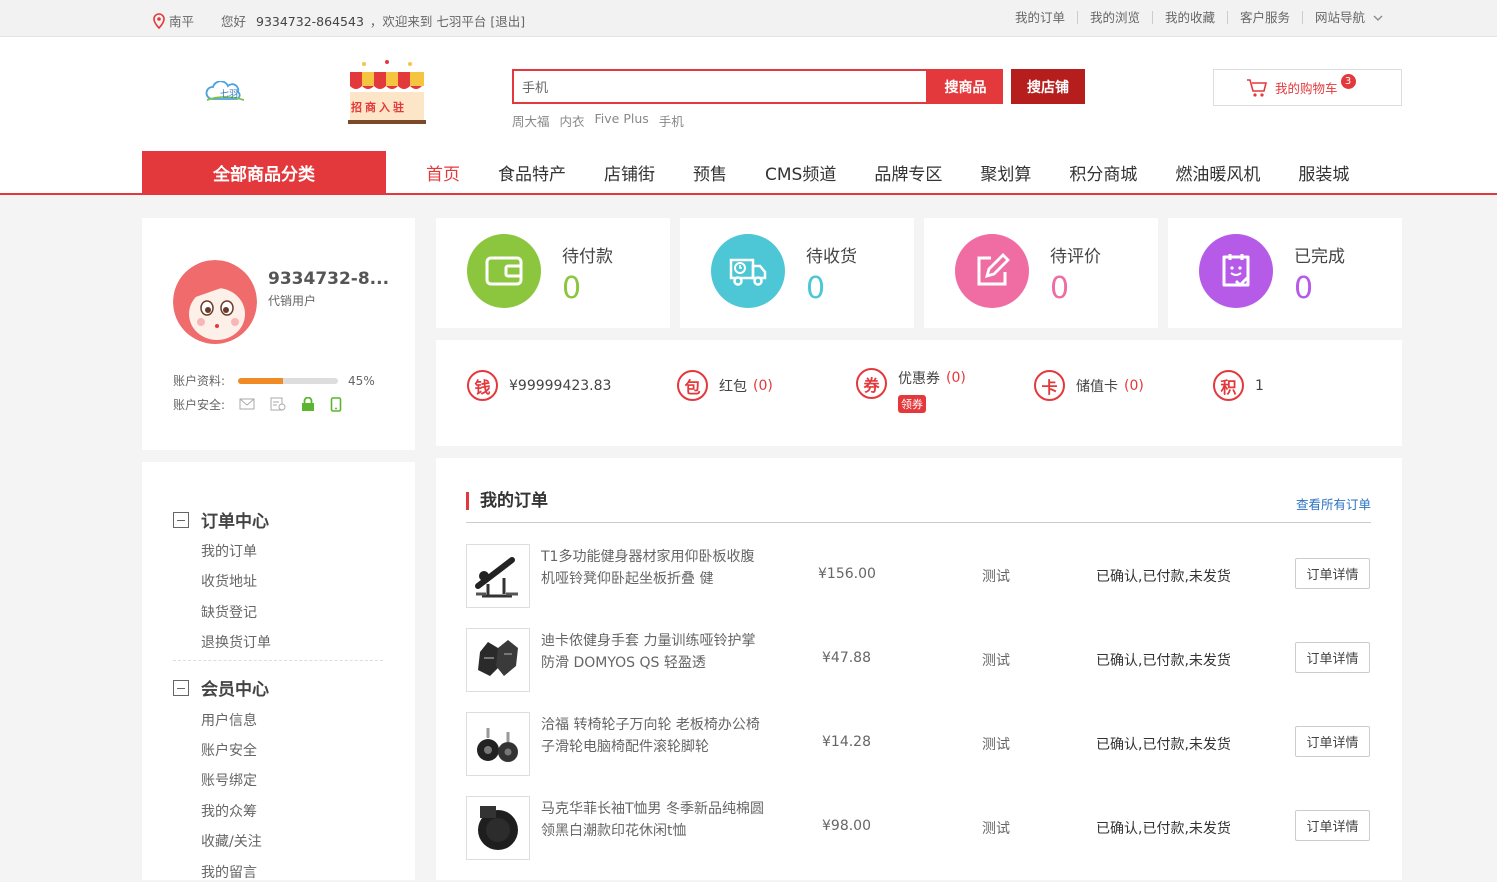 This screenshot has height=882, width=1497. I want to click on merchant-join-text: 招商入驻, so click(379, 107).